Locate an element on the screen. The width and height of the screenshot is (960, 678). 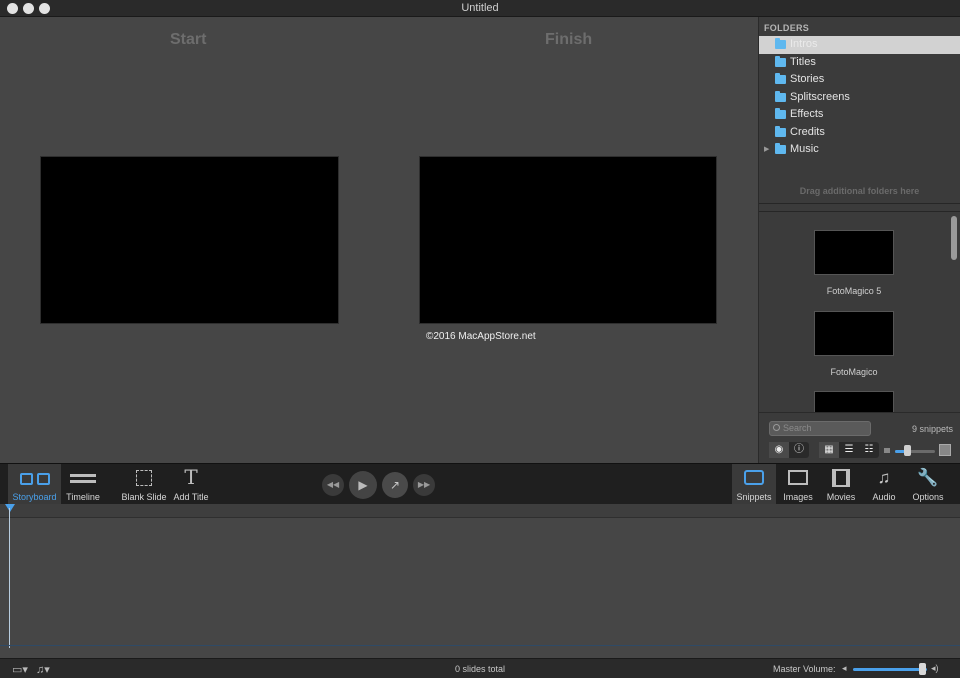
view-mode-buttons: ▦ ☰ ☷ is located at coordinates (849, 450).